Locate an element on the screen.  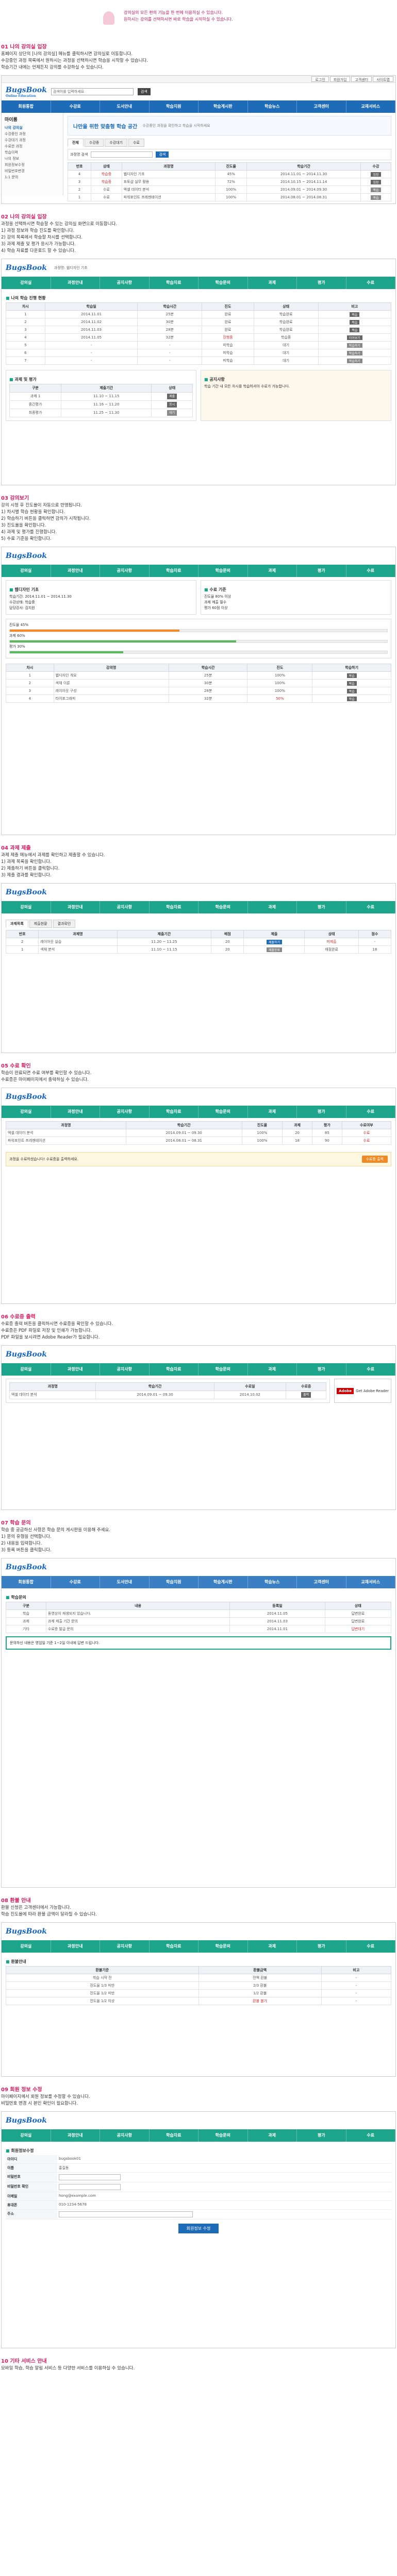
sidebar-item: 수강중인 과정 is located at coordinates (32, 134).